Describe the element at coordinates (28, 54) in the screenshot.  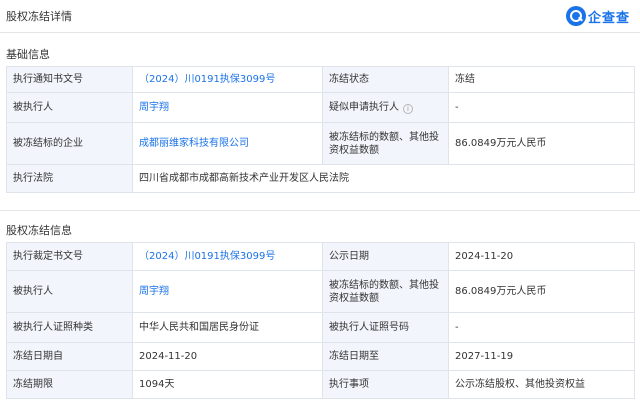
I see `section-title-basic: 基础信息` at that location.